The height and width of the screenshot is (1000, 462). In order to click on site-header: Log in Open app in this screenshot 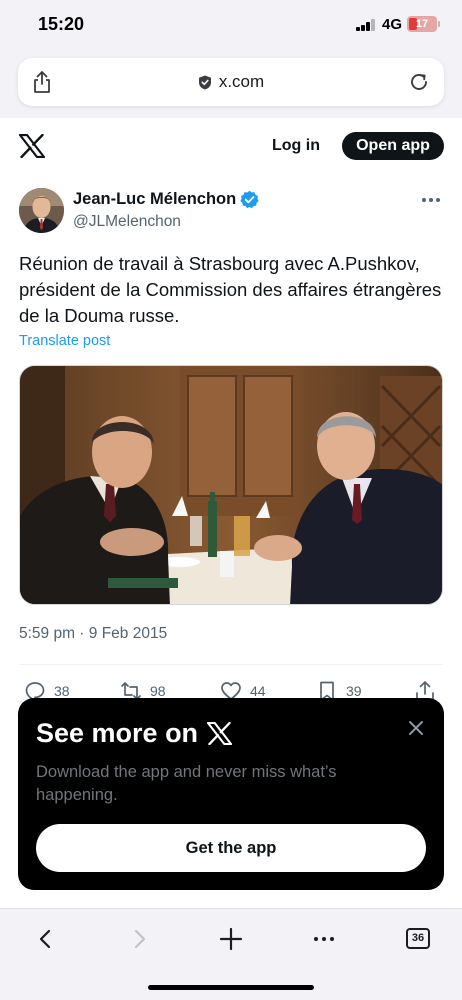, I will do `click(231, 146)`.